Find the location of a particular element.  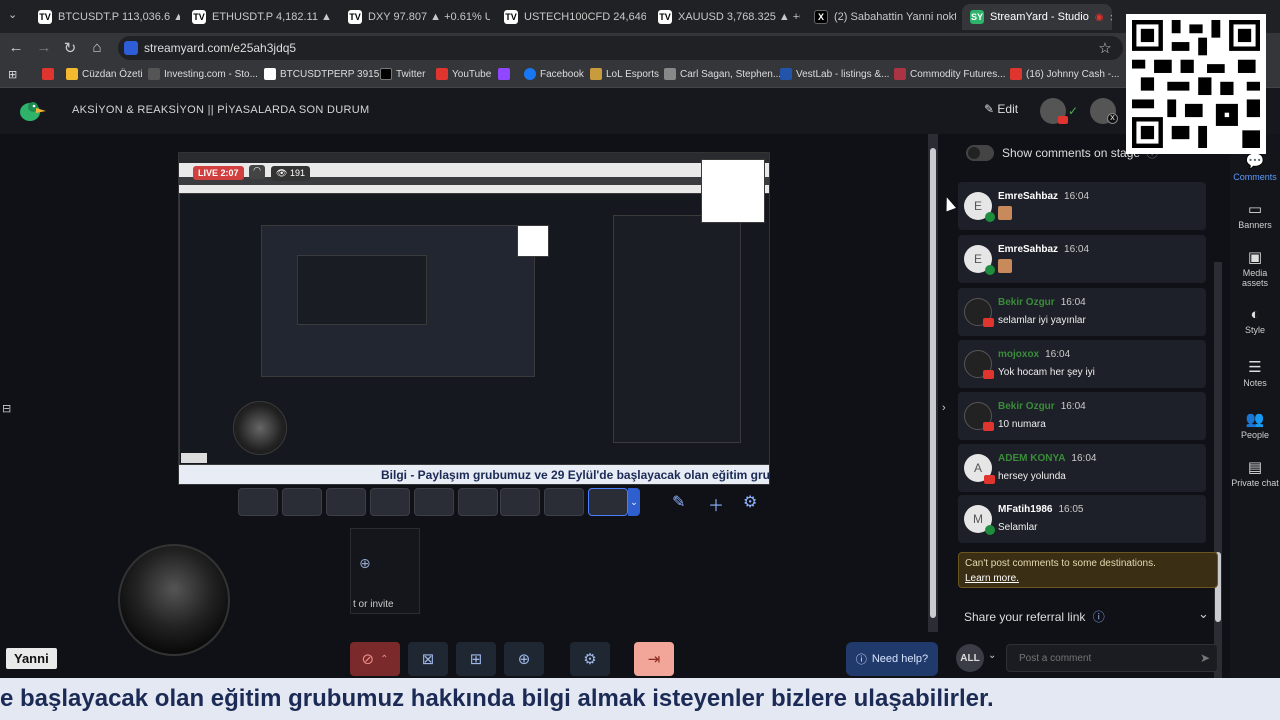

edit-stage-icon: ✎ is located at coordinates (678, 502).